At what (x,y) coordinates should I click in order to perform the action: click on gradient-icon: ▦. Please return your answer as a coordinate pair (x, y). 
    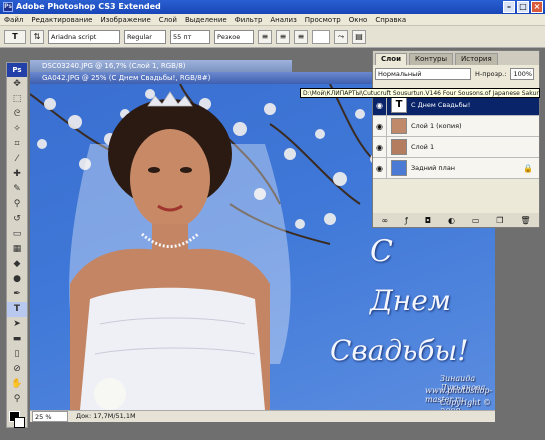
    Looking at the image, I should click on (17, 249).